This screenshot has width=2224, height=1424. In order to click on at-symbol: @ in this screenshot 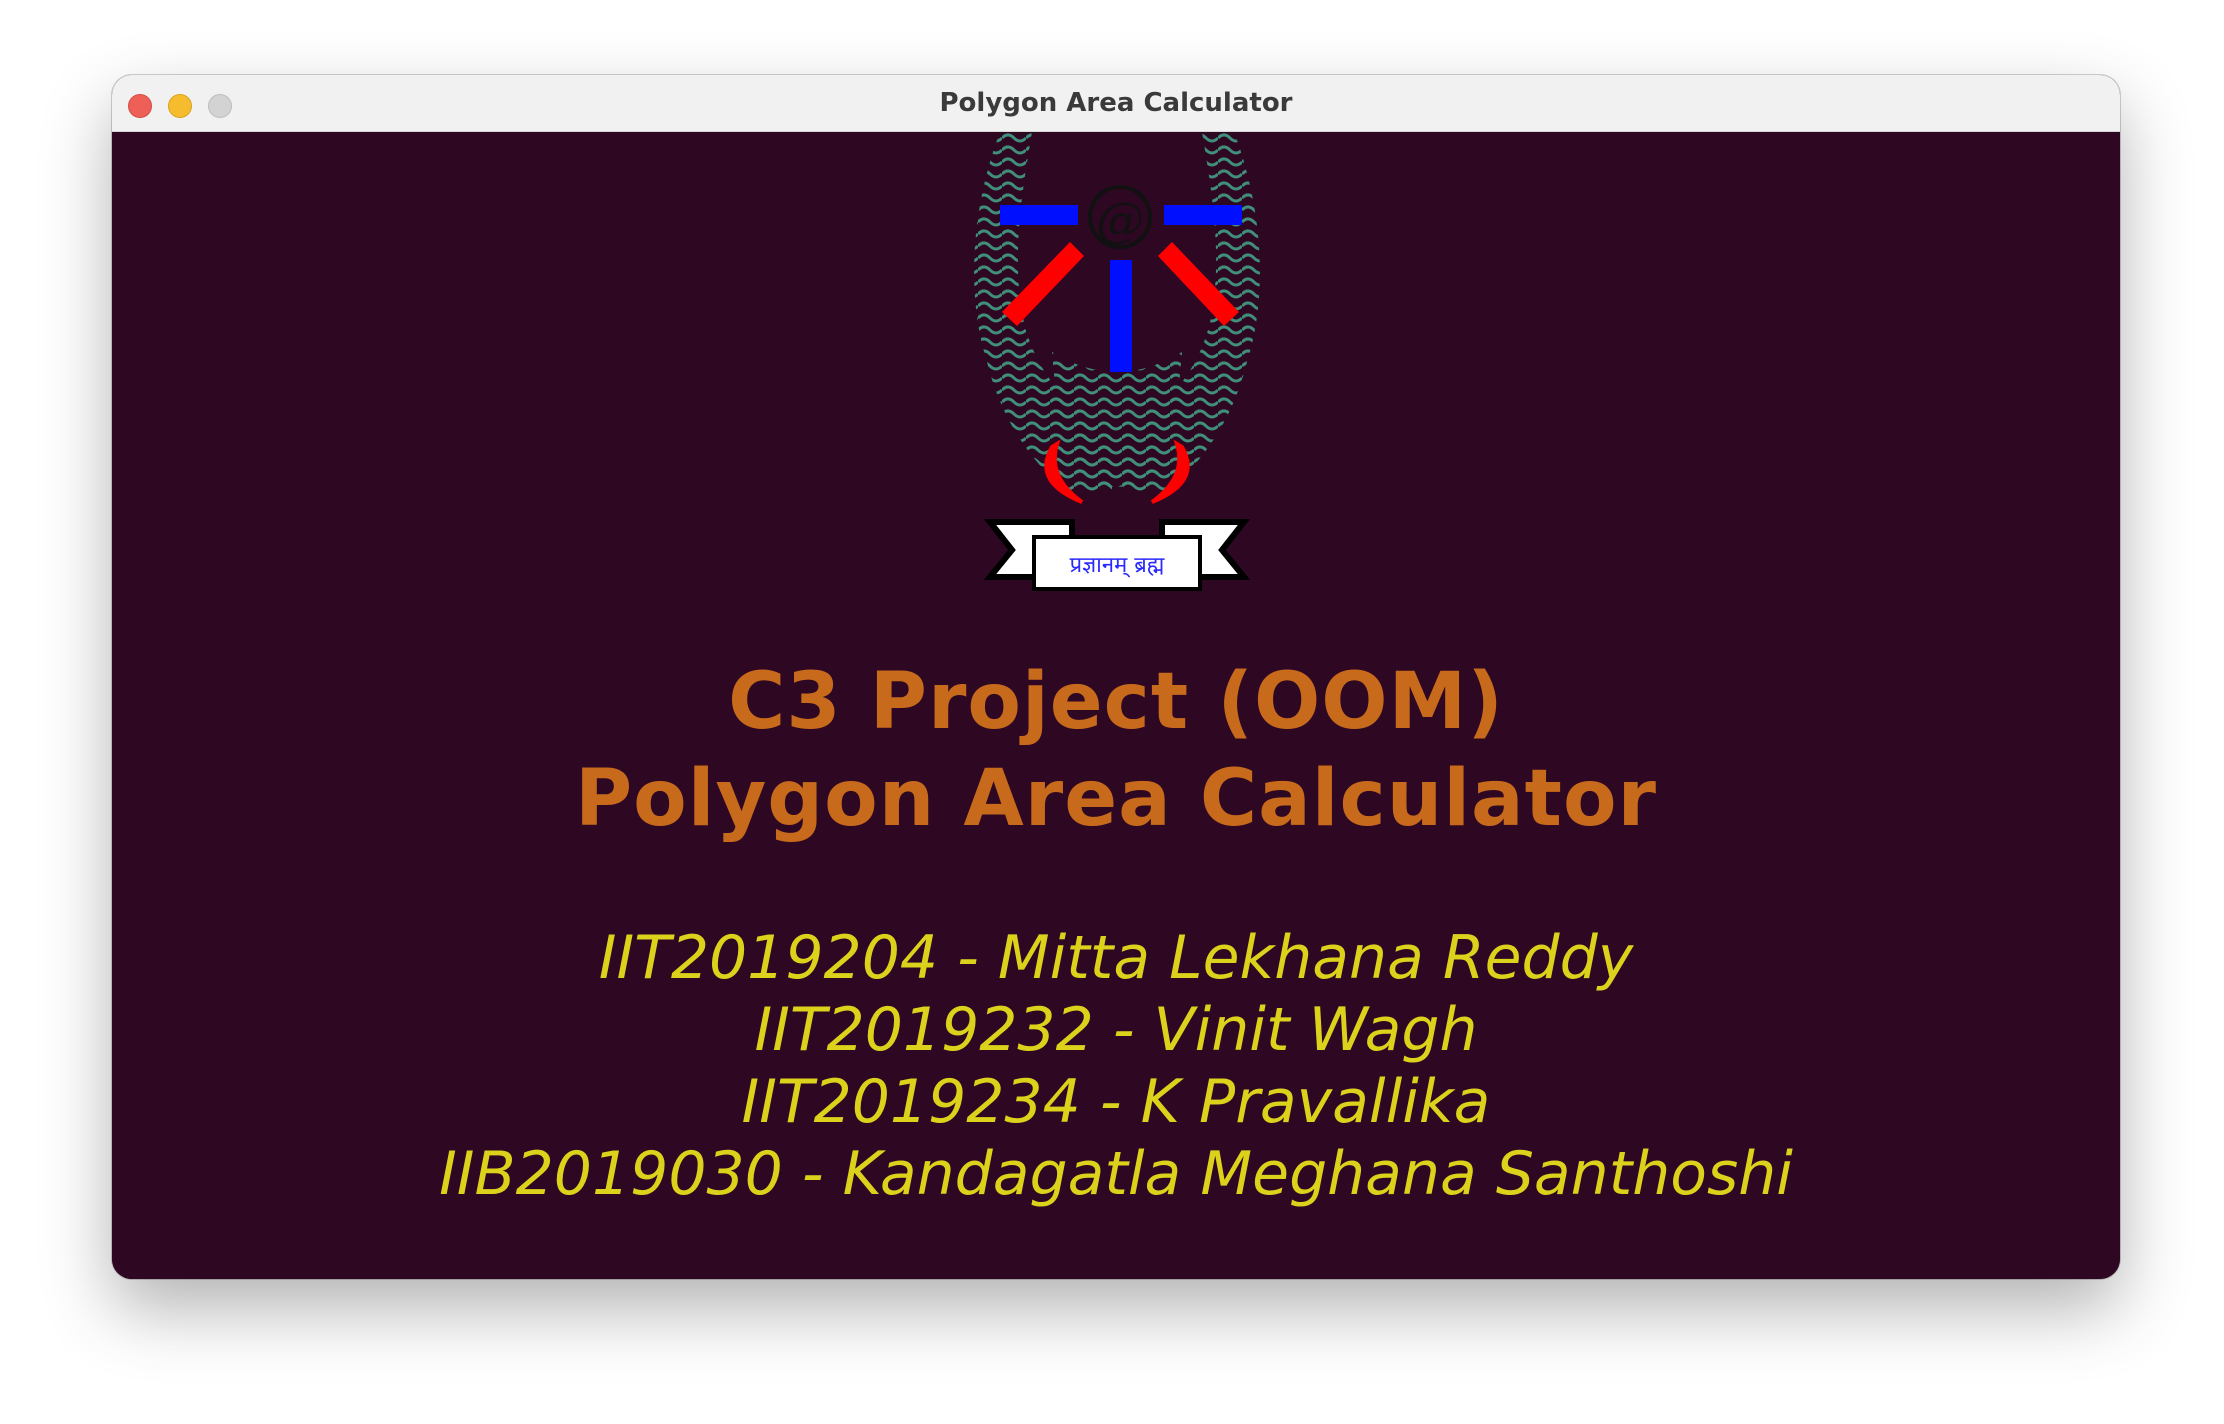, I will do `click(1120, 220)`.